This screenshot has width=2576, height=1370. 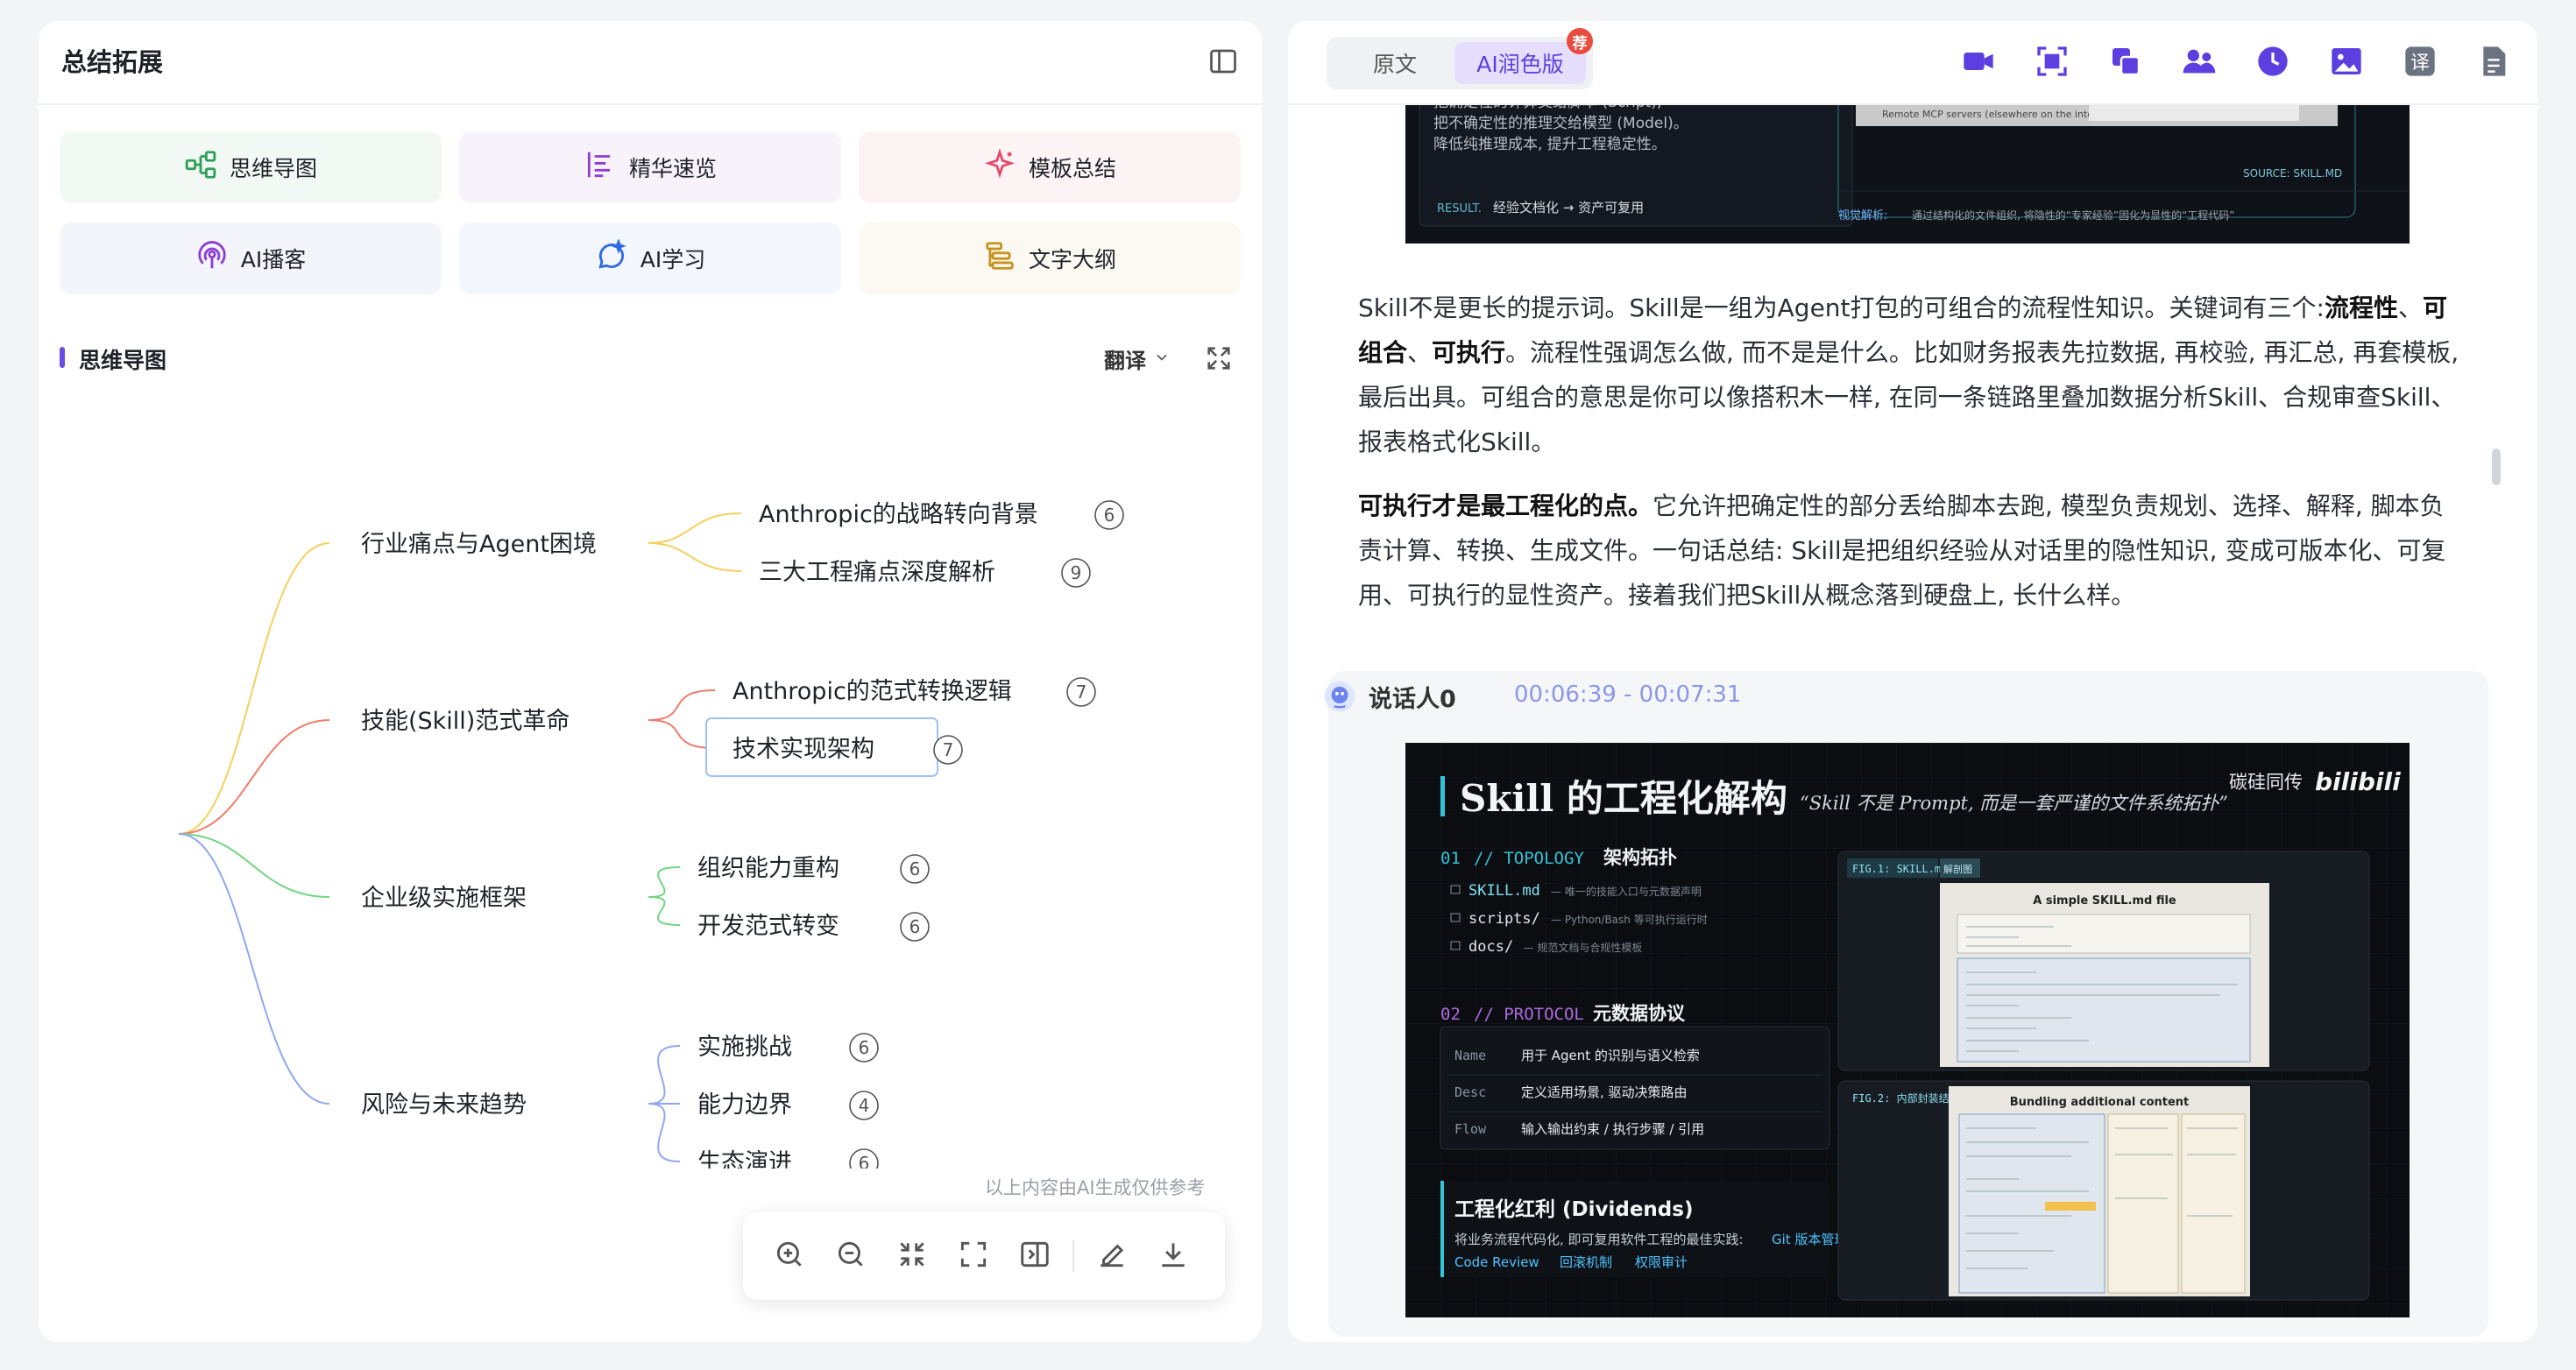 What do you see at coordinates (611, 257) in the screenshot?
I see `chat-sparkle-icon` at bounding box center [611, 257].